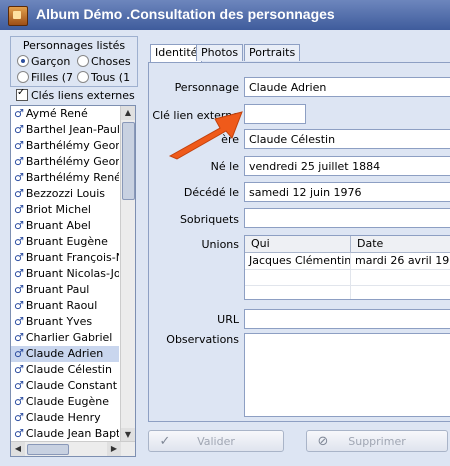 The height and width of the screenshot is (466, 450). Describe the element at coordinates (65, 402) in the screenshot. I see `list-item: ♂ Claude Eugène` at that location.